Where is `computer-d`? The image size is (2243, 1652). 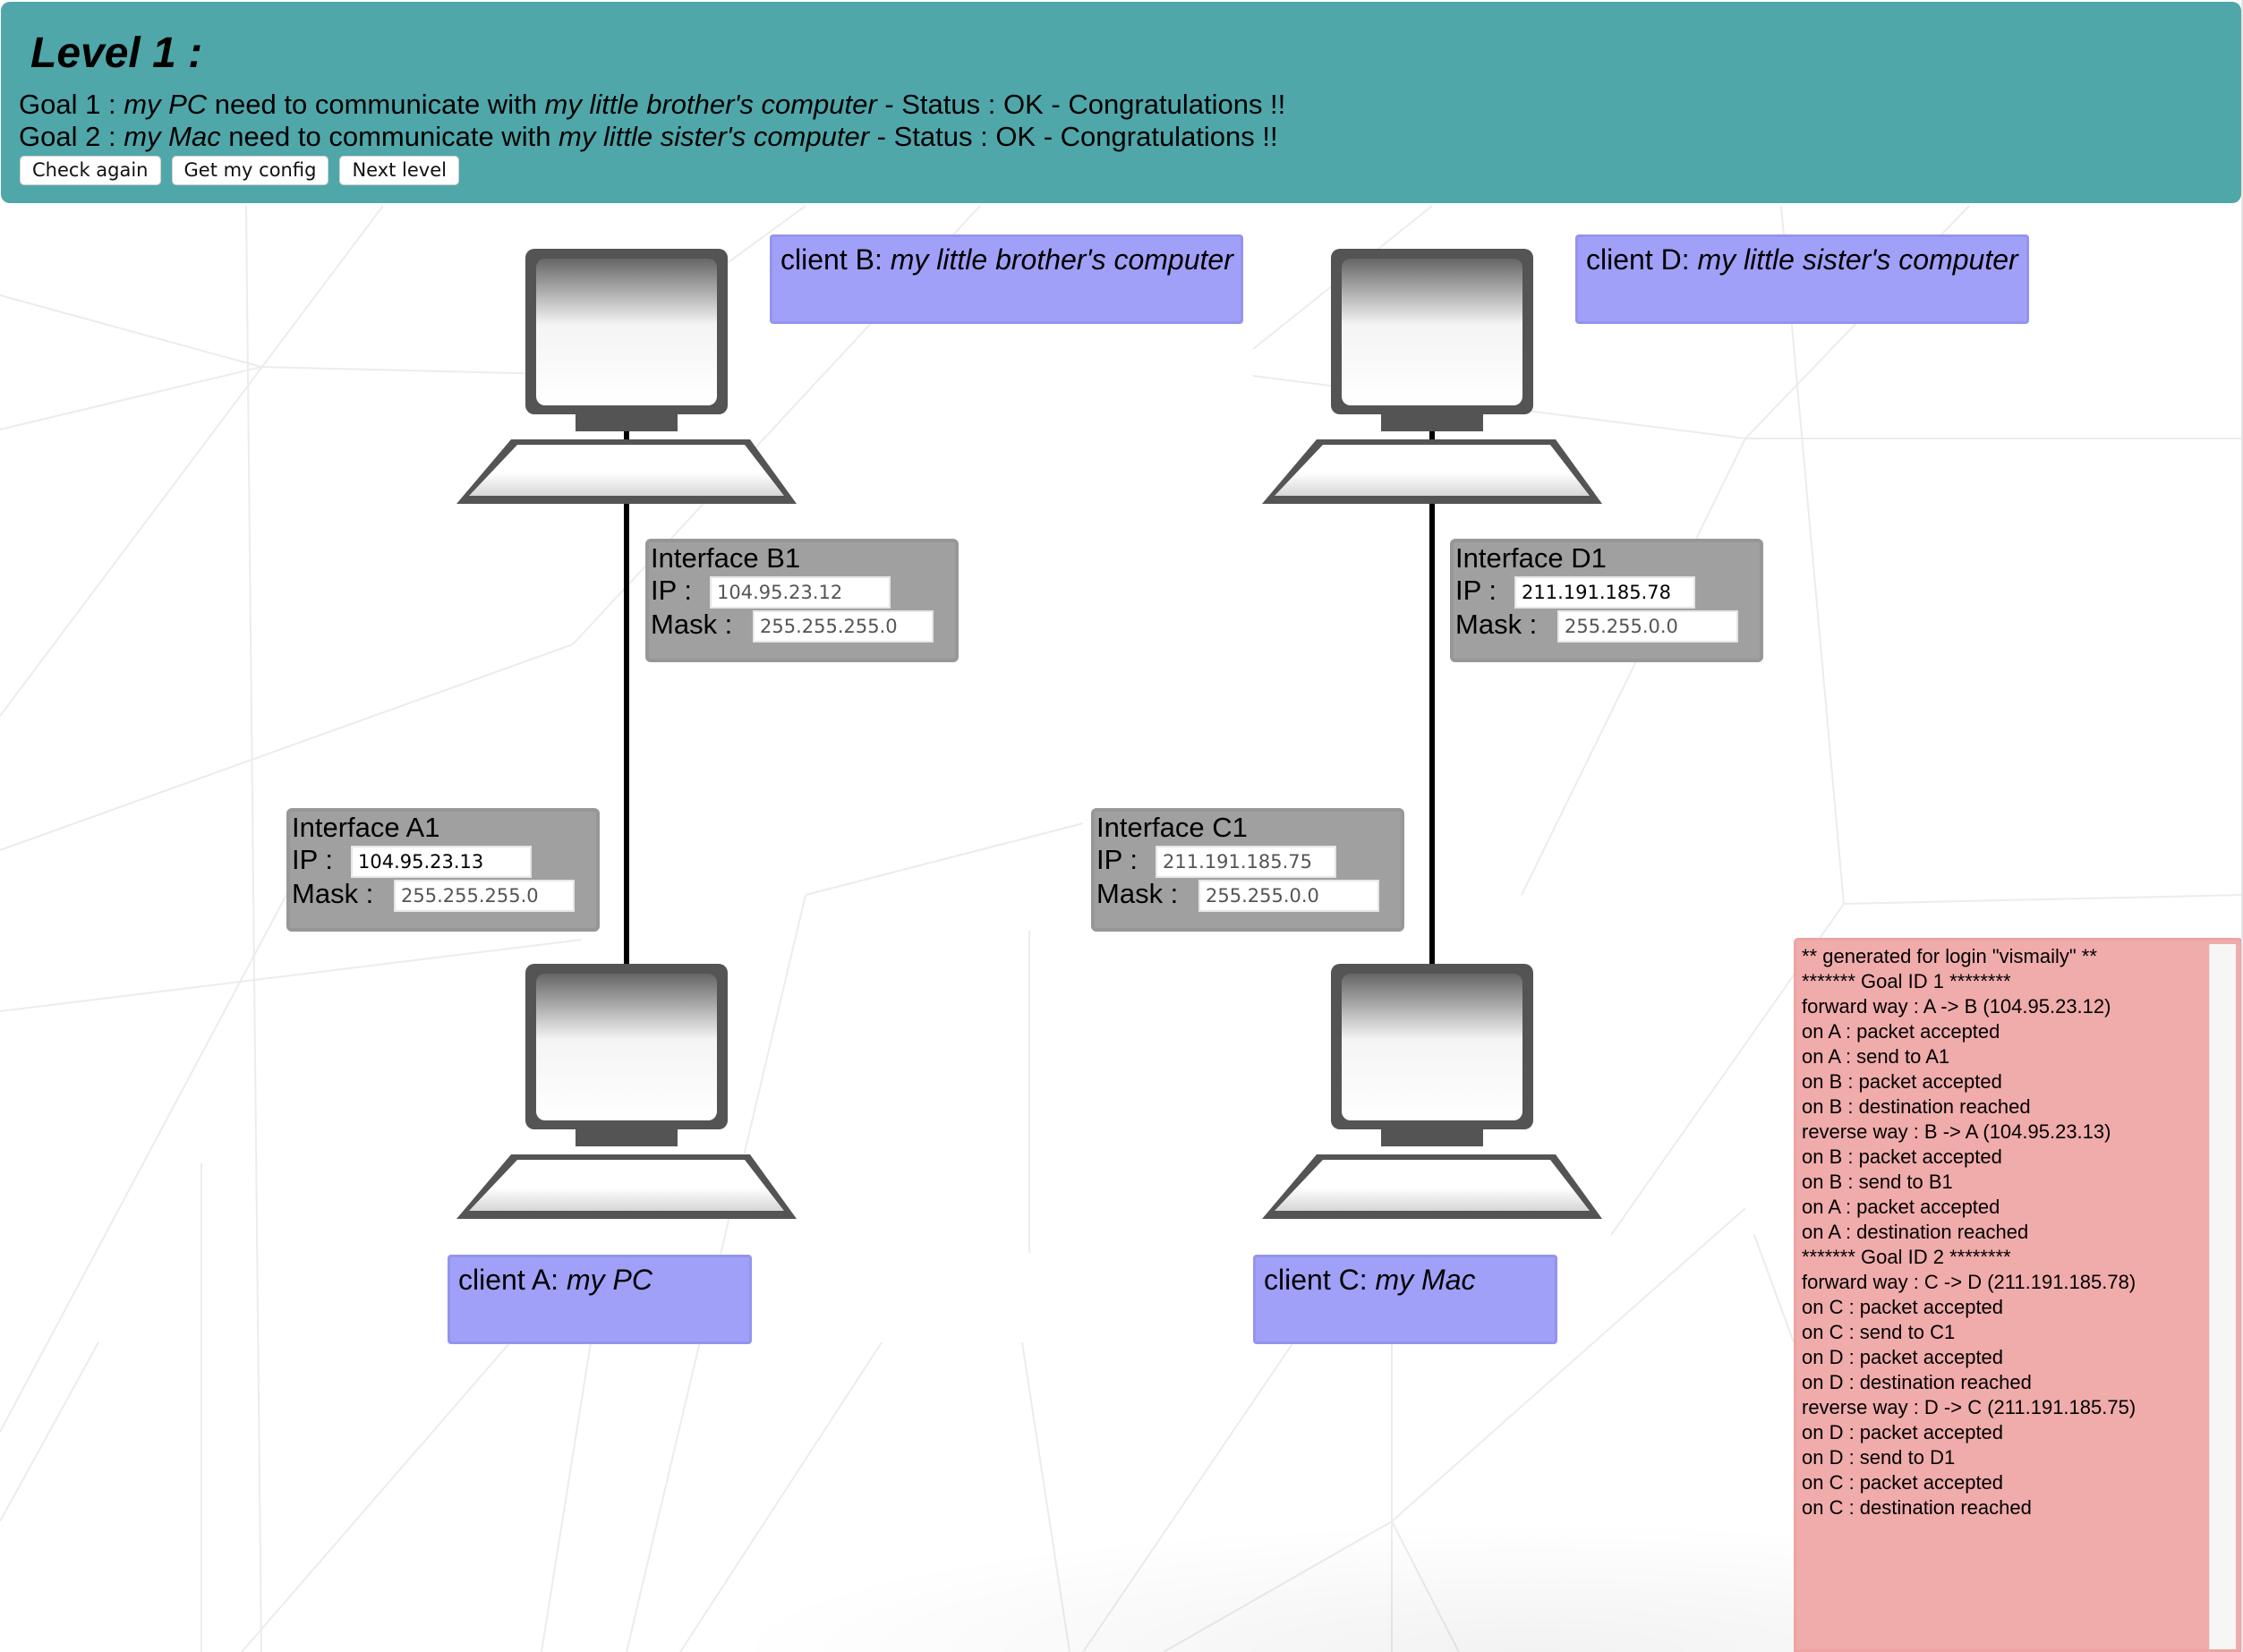
computer-d is located at coordinates (1432, 377).